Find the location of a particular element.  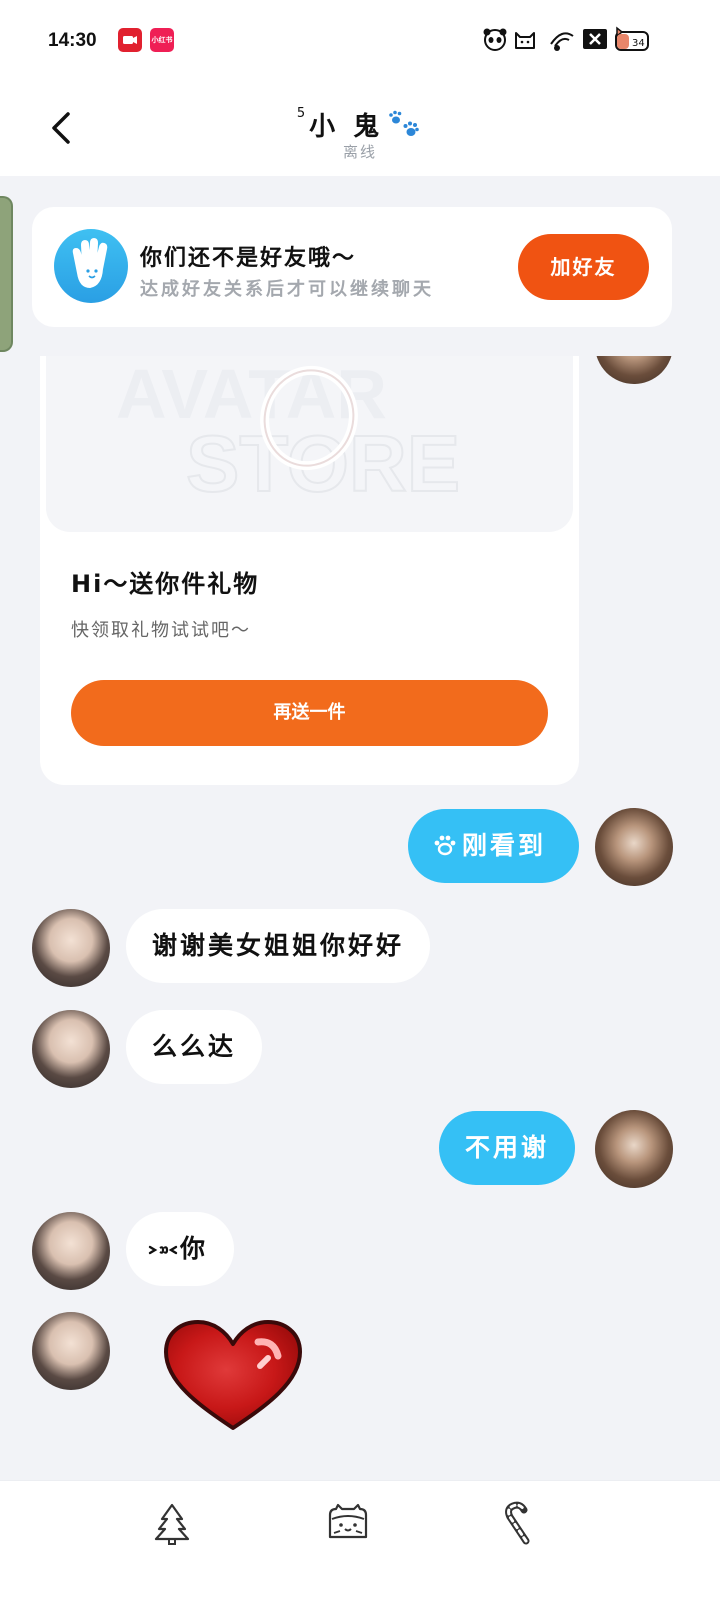

message-bubble-in: 你 is located at coordinates (180, 1249).